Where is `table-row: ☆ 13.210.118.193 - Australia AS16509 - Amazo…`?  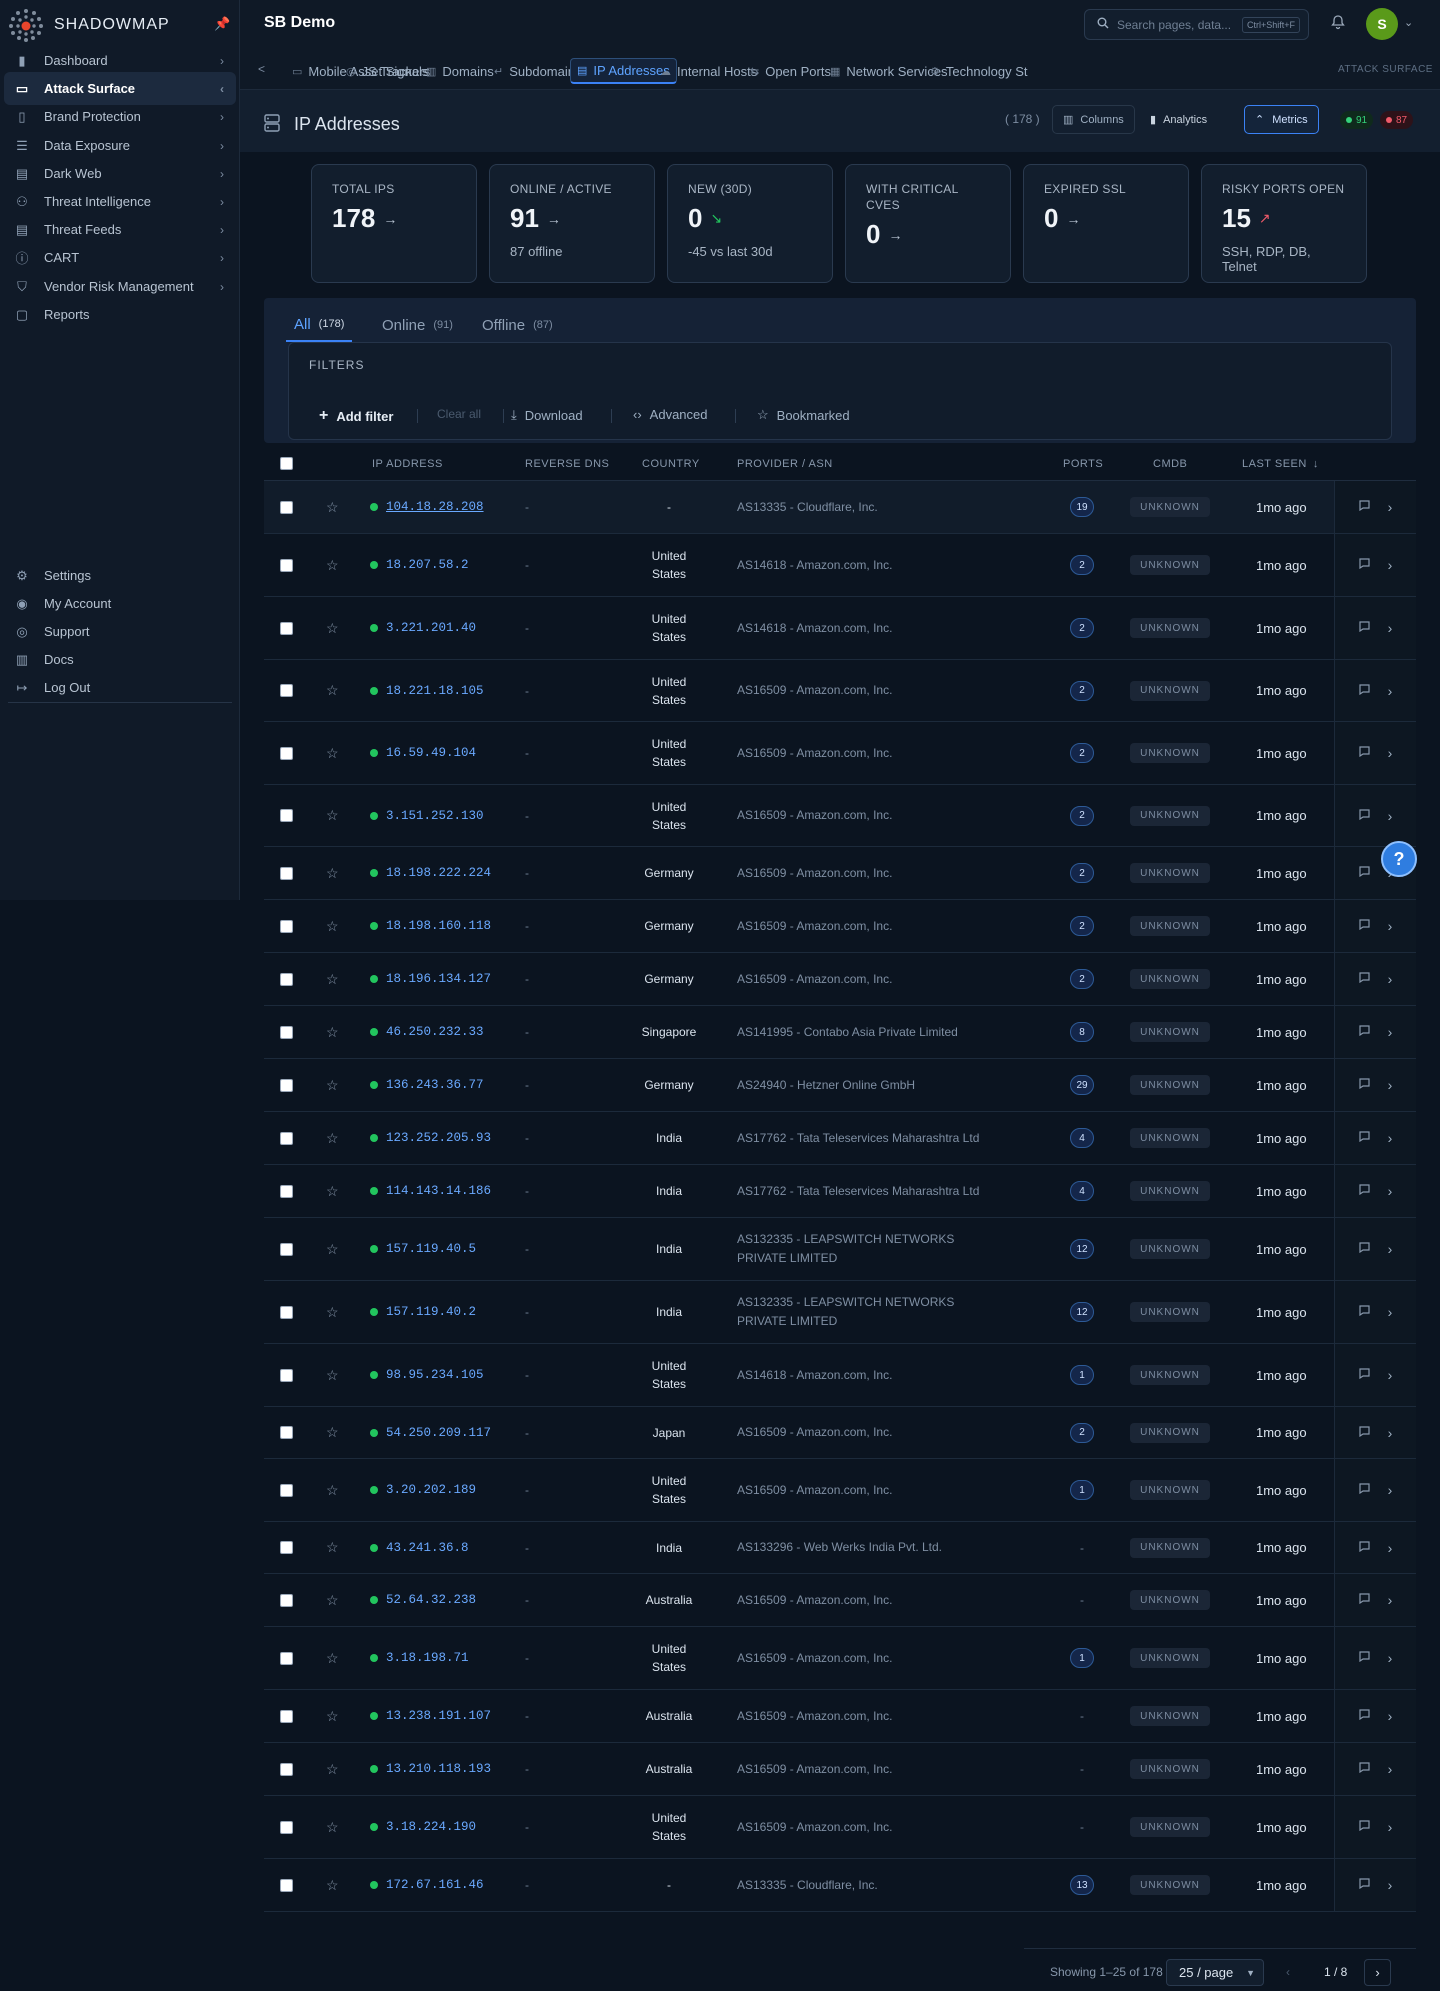
table-row: ☆ 13.210.118.193 - Australia AS16509 - Amazo… is located at coordinates (840, 1769).